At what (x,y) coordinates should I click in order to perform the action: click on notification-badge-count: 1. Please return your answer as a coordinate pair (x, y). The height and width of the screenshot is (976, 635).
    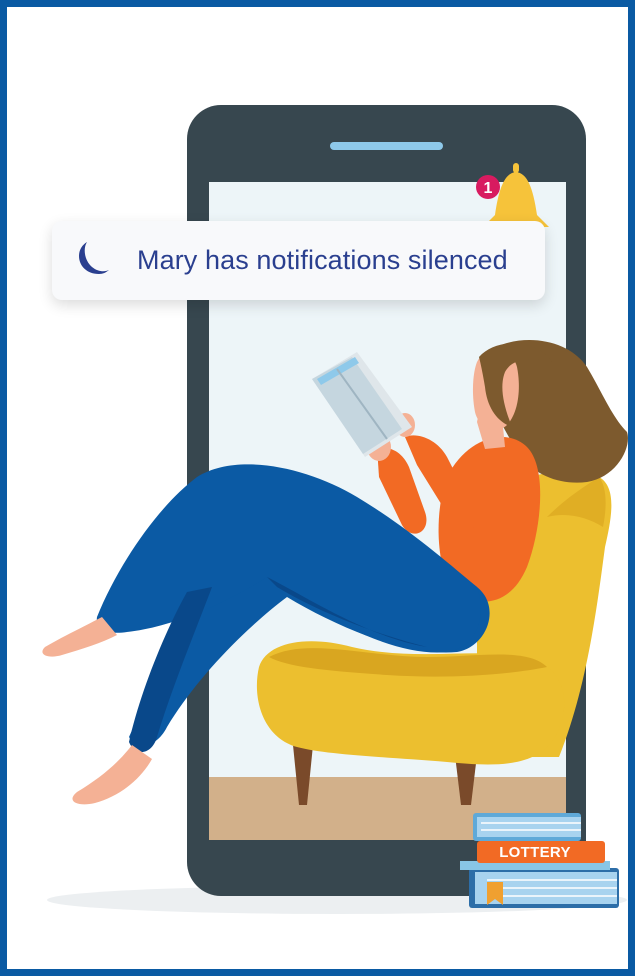
    Looking at the image, I should click on (488, 188).